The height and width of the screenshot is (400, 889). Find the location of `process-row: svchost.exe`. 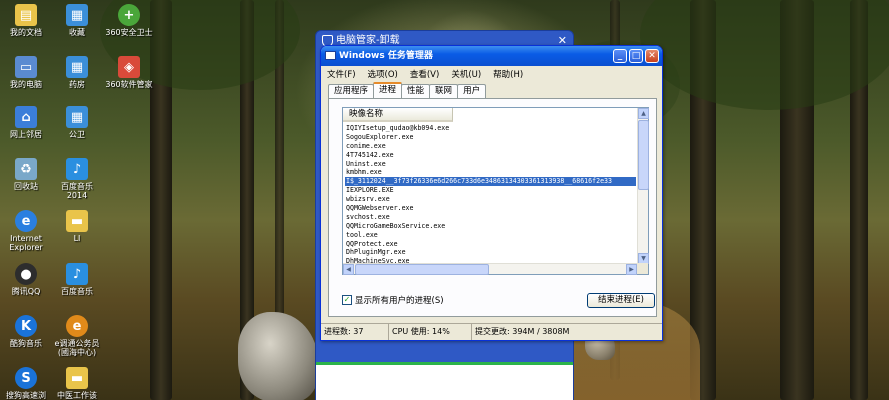

process-row: svchost.exe is located at coordinates (490, 217).